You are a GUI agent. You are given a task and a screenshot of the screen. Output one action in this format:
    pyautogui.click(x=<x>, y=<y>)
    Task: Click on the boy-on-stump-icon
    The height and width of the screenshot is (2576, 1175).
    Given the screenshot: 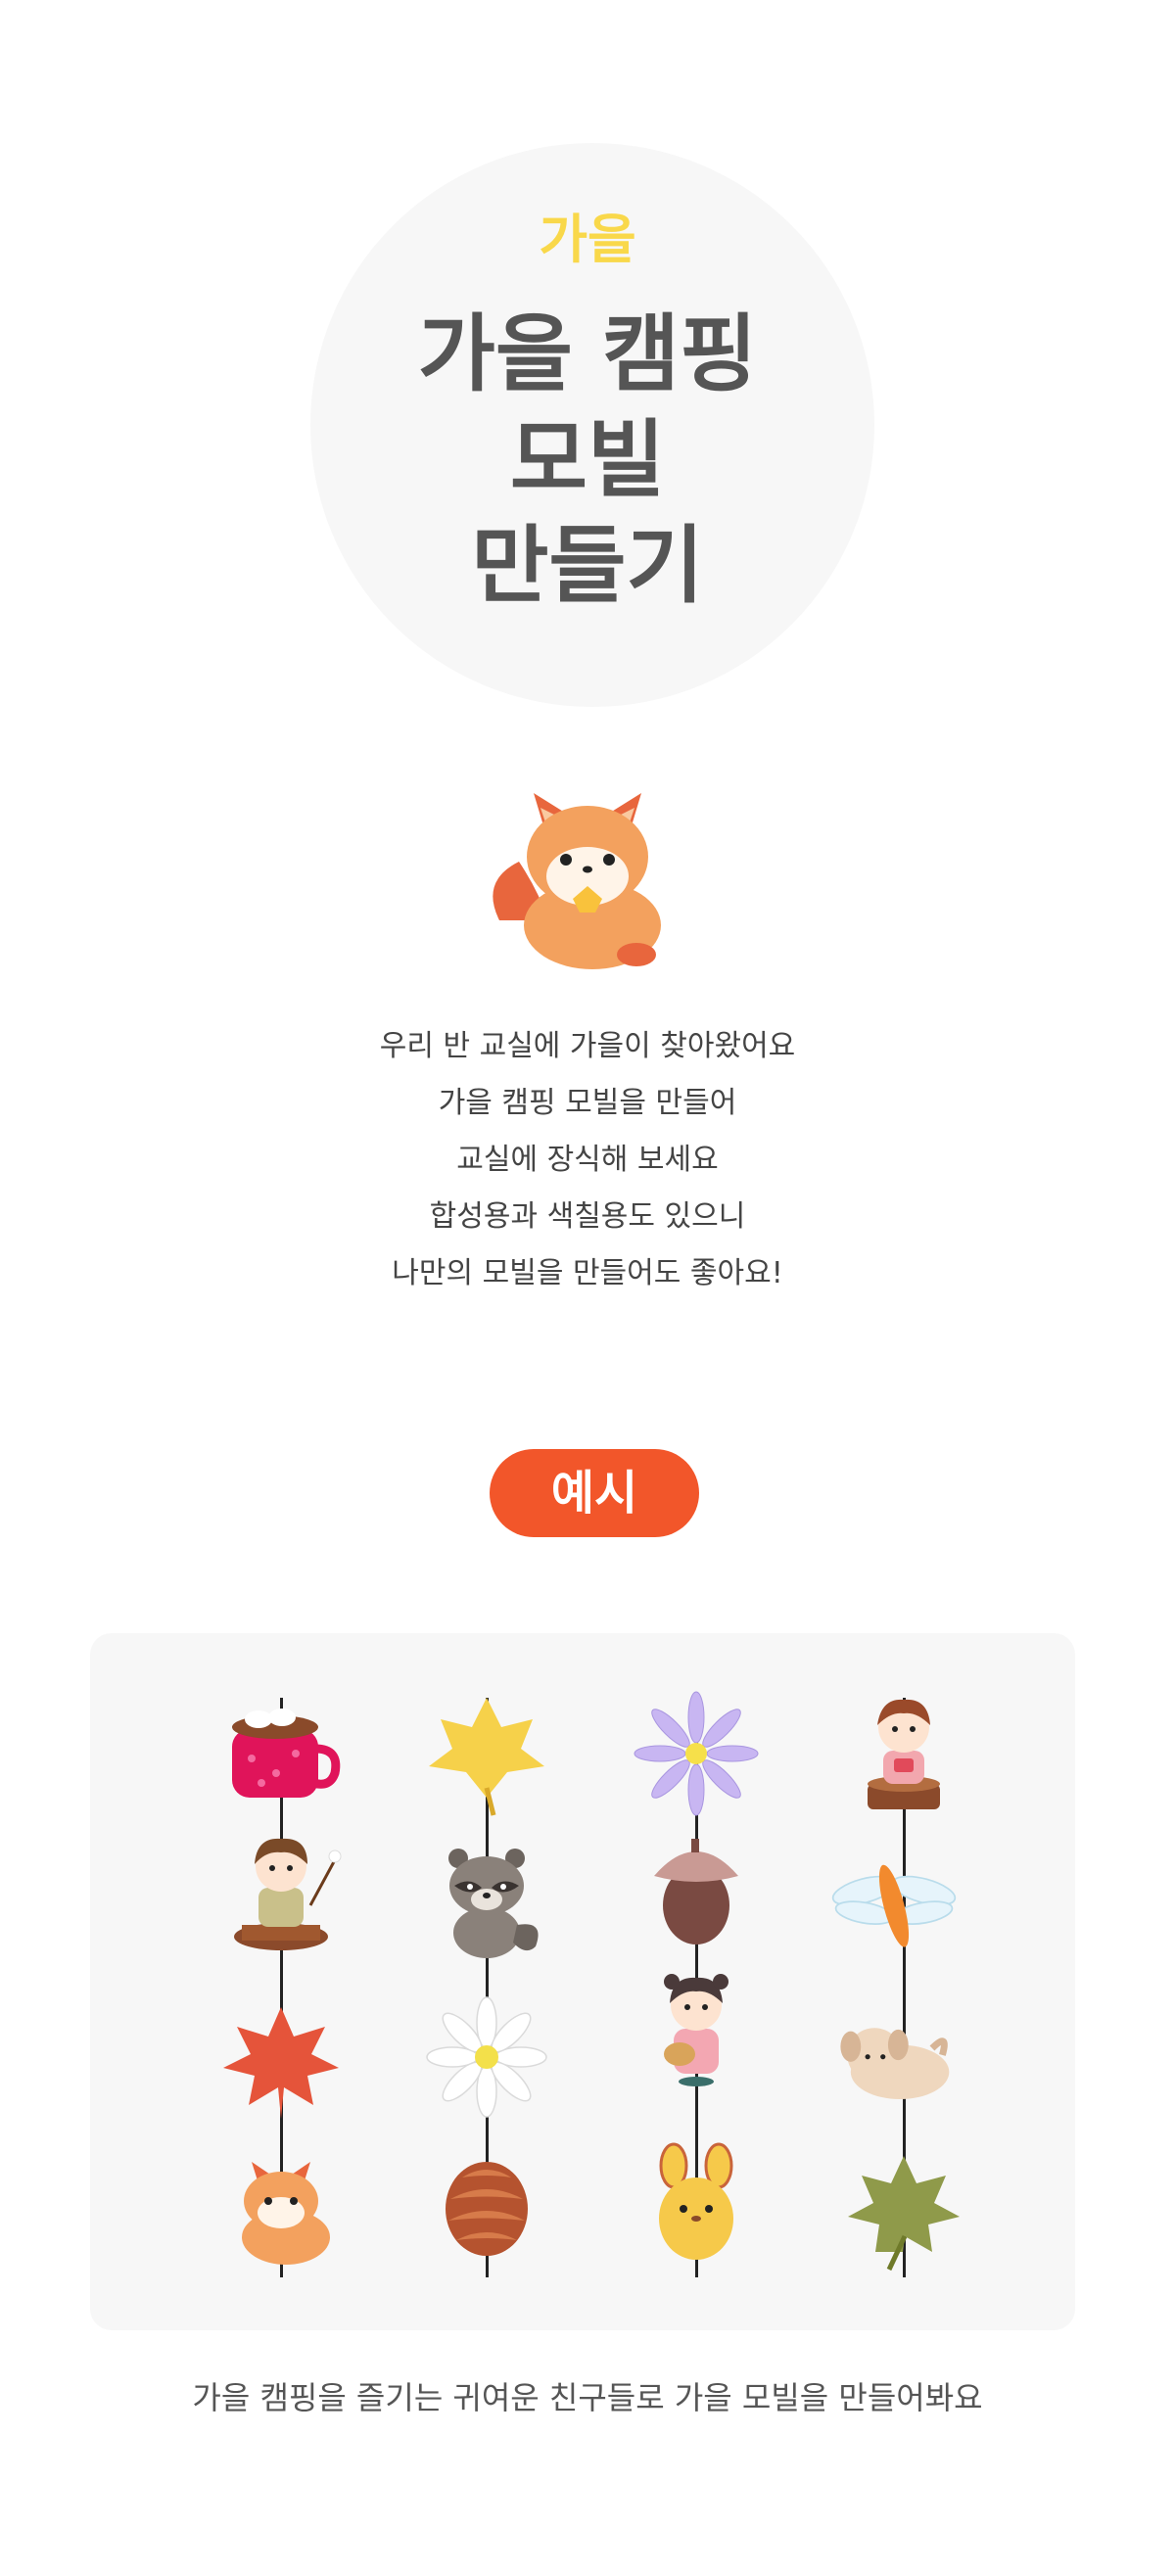 What is the action you would take?
    pyautogui.click(x=904, y=1754)
    